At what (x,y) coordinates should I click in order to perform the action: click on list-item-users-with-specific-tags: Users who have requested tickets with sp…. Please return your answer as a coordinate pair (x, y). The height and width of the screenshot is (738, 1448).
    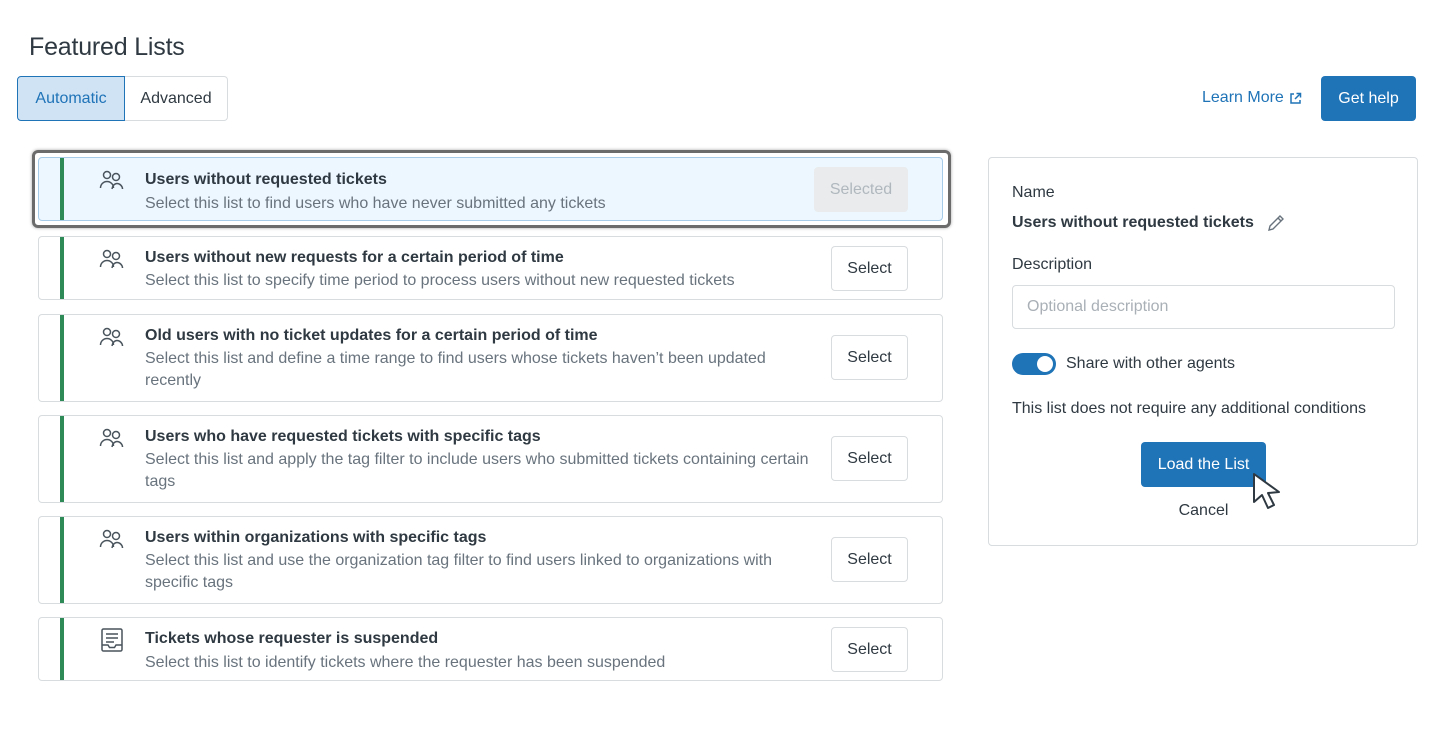
    Looking at the image, I should click on (490, 459).